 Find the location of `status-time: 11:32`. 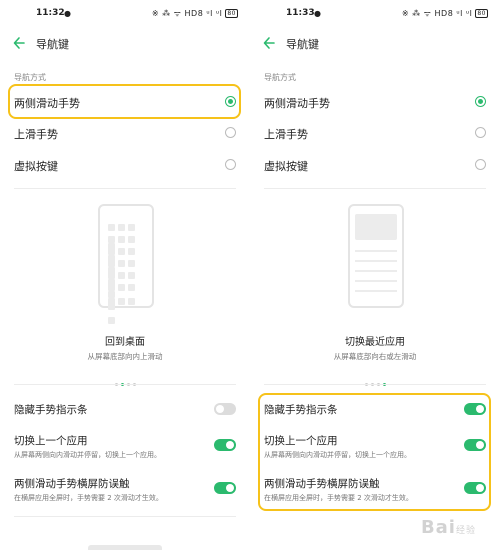

status-time: 11:32 is located at coordinates (50, 13).